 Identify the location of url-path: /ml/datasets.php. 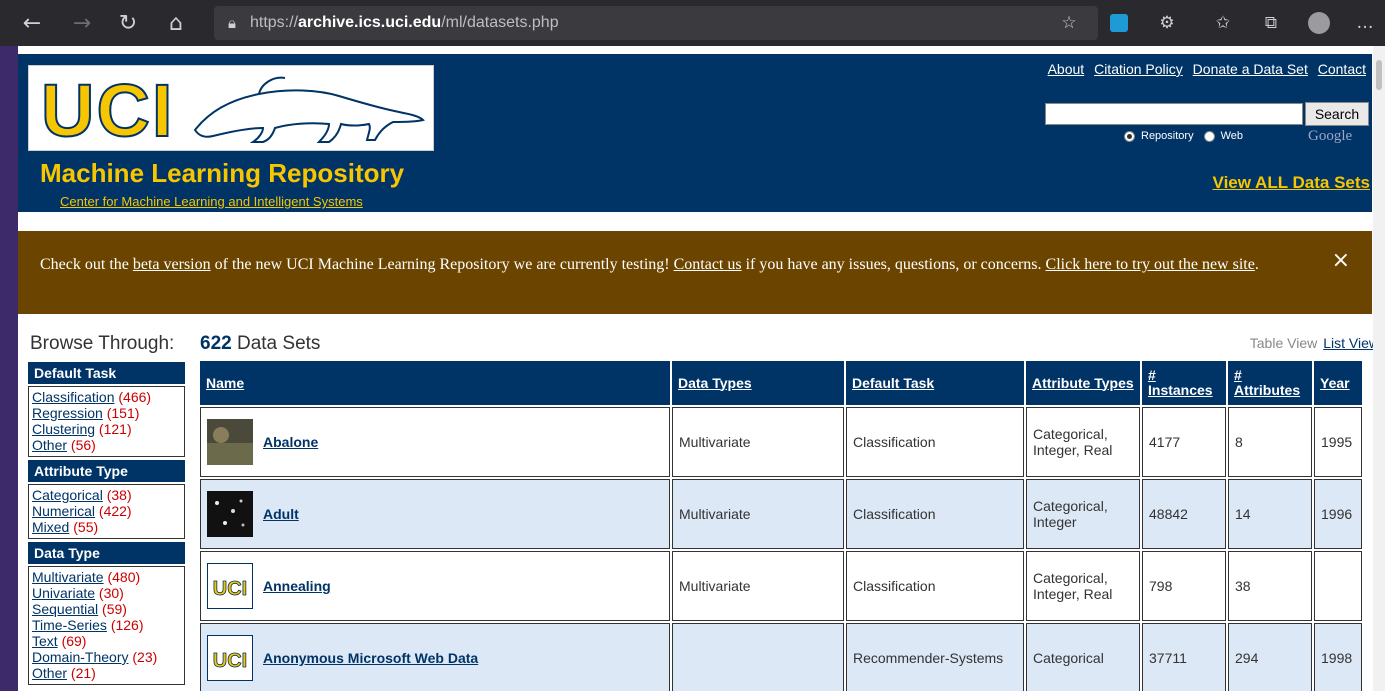
(500, 22).